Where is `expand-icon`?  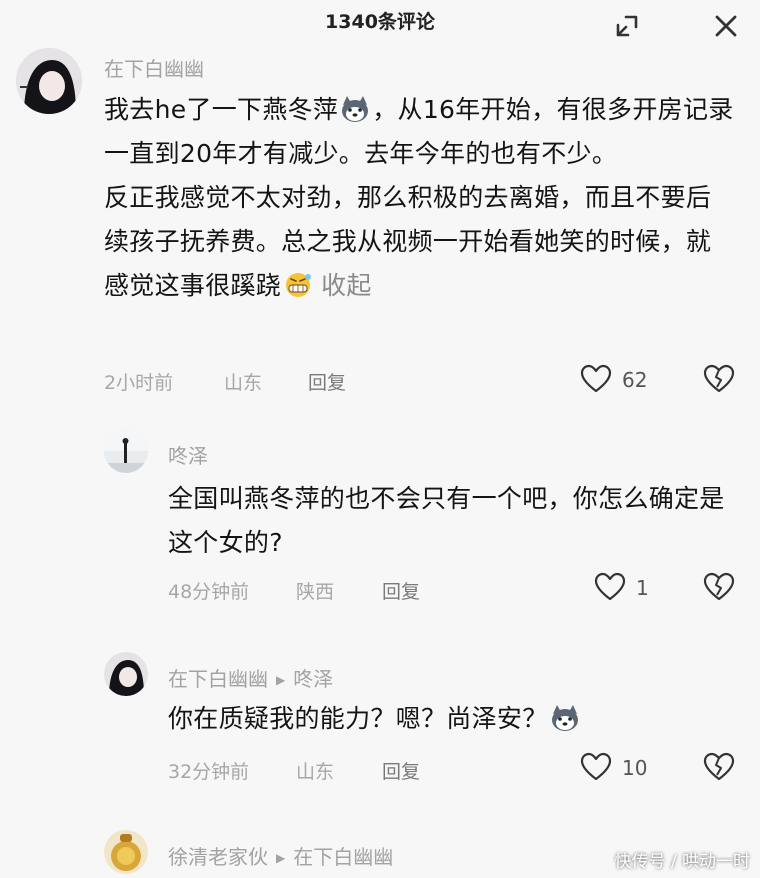 expand-icon is located at coordinates (627, 26).